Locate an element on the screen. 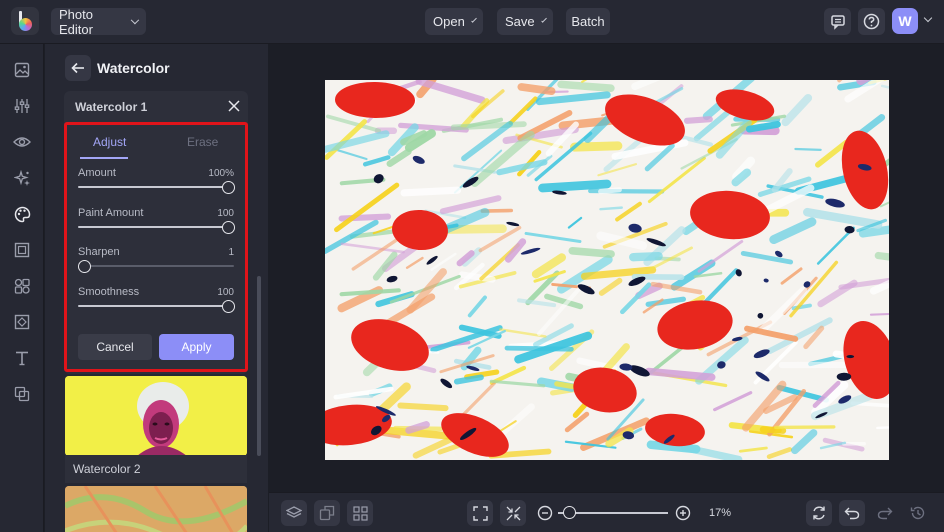 This screenshot has height=532, width=944. bottom-toolbar: 17% is located at coordinates (606, 512).